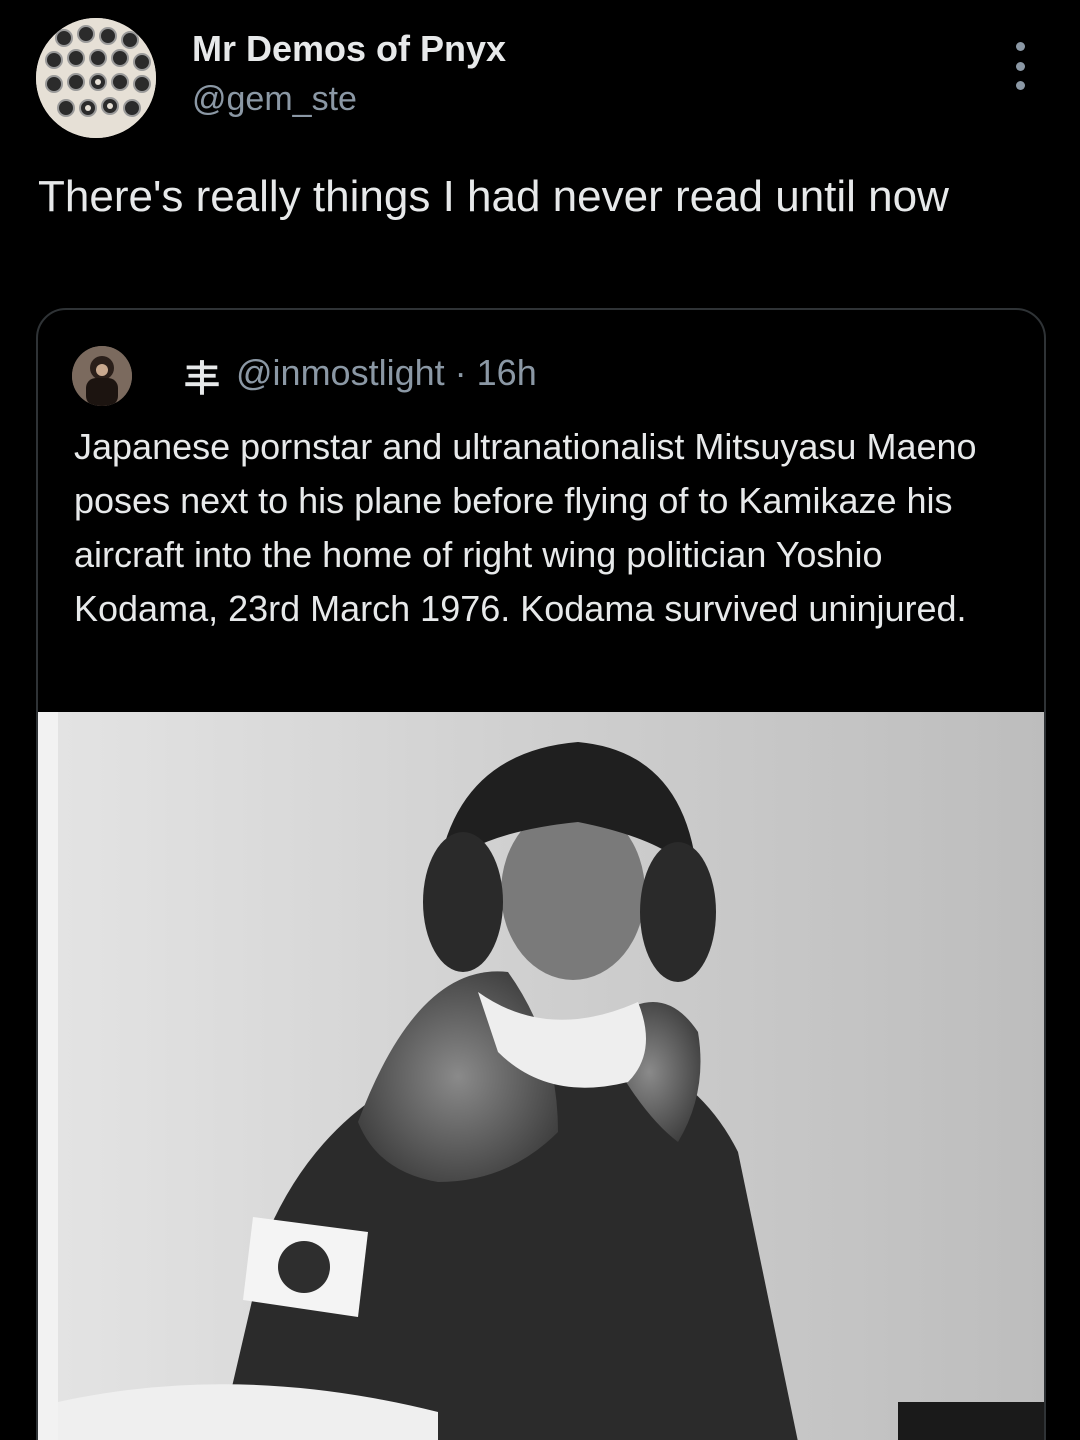  I want to click on quoted-author-meta: @inmostlight · 16h, so click(386, 373).